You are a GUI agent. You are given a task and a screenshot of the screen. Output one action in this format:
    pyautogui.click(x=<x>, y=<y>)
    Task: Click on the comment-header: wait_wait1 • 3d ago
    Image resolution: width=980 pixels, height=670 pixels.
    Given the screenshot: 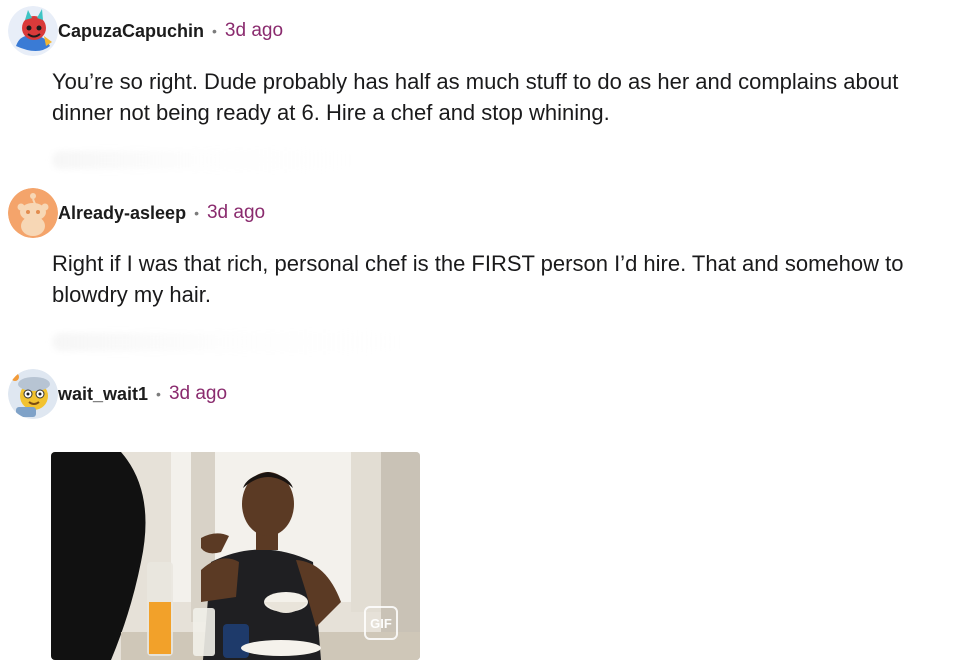 What is the action you would take?
    pyautogui.click(x=117, y=394)
    